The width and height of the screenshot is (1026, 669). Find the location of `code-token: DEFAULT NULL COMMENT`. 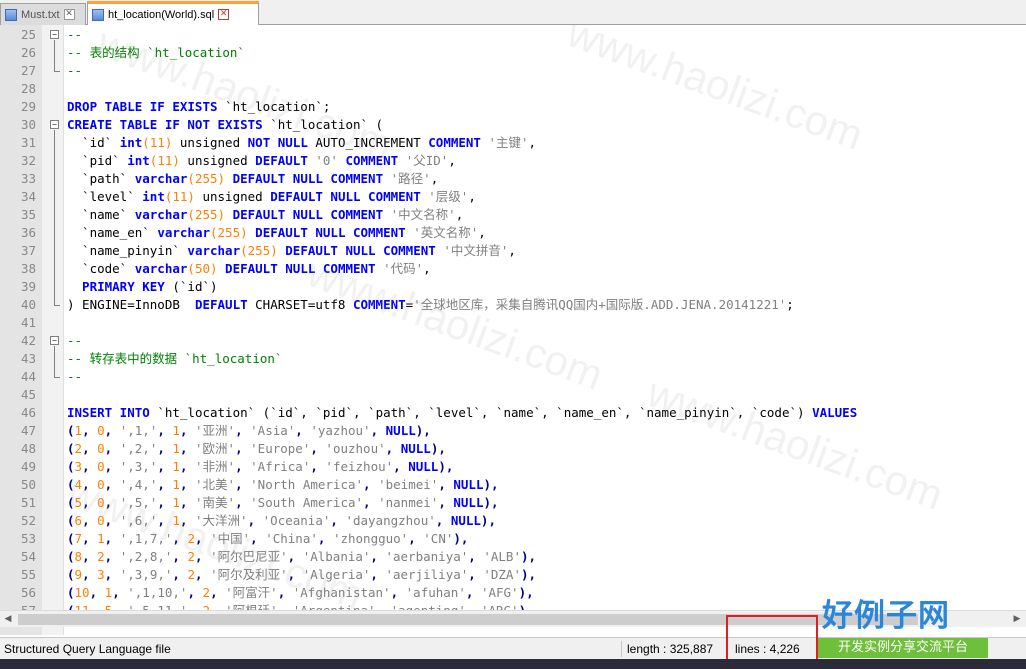

code-token: DEFAULT NULL COMMENT is located at coordinates (326, 232).